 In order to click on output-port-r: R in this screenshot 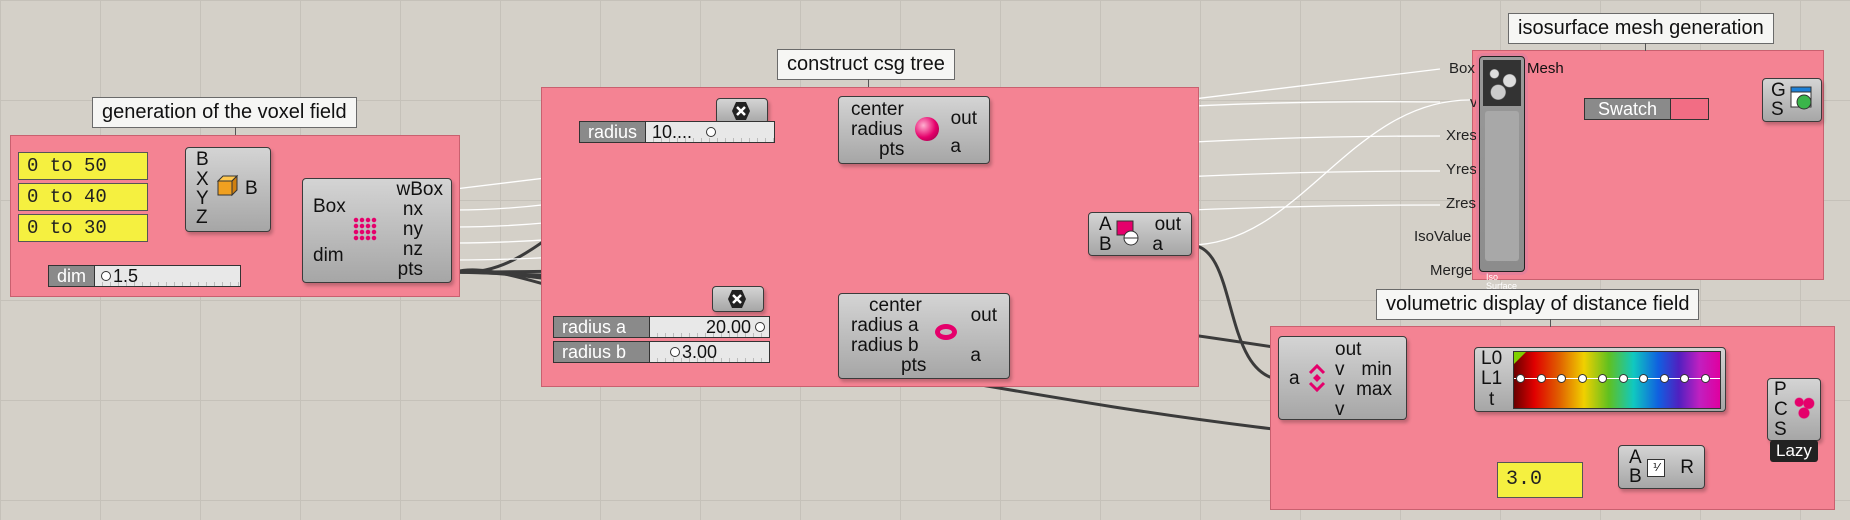, I will do `click(1687, 467)`.